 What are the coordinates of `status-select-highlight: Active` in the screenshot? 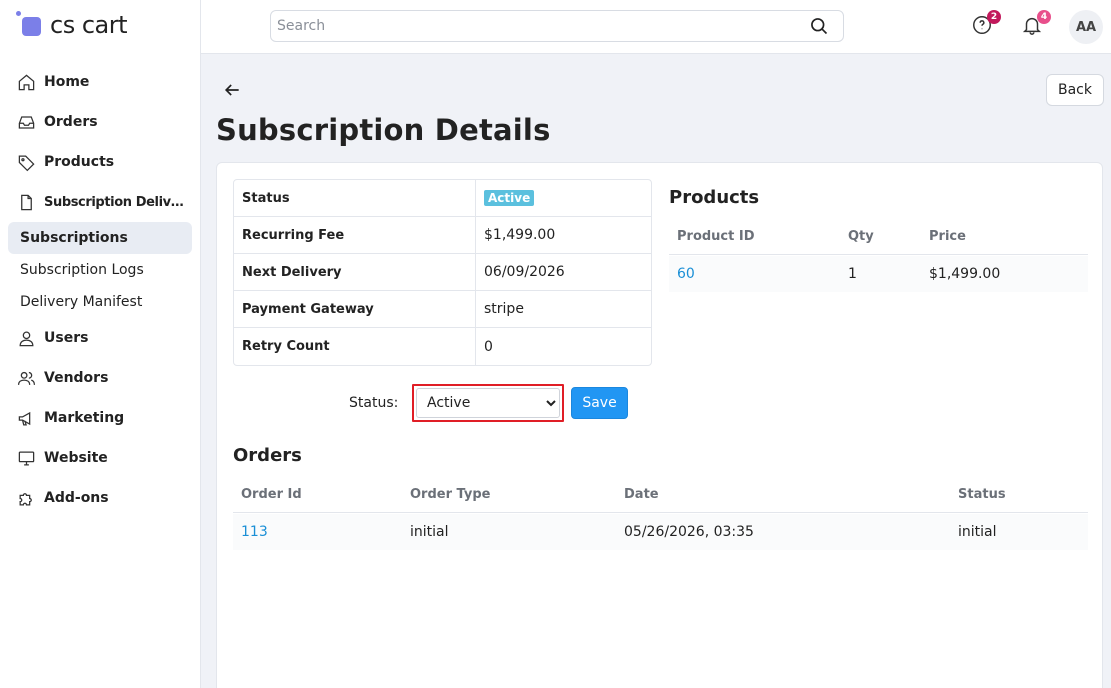 It's located at (488, 403).